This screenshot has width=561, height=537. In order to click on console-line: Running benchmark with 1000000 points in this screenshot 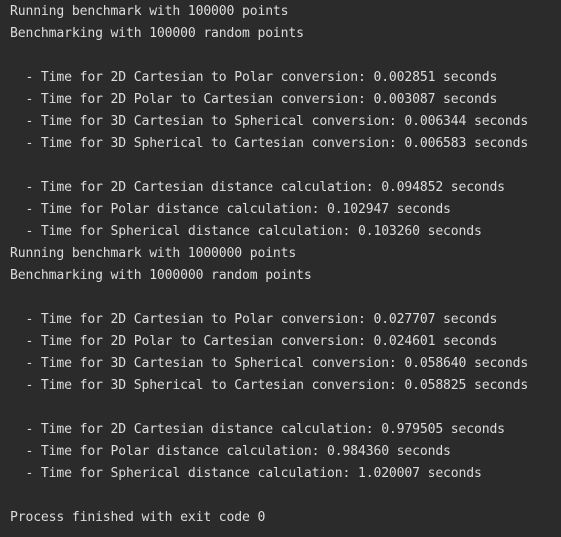, I will do `click(153, 253)`.